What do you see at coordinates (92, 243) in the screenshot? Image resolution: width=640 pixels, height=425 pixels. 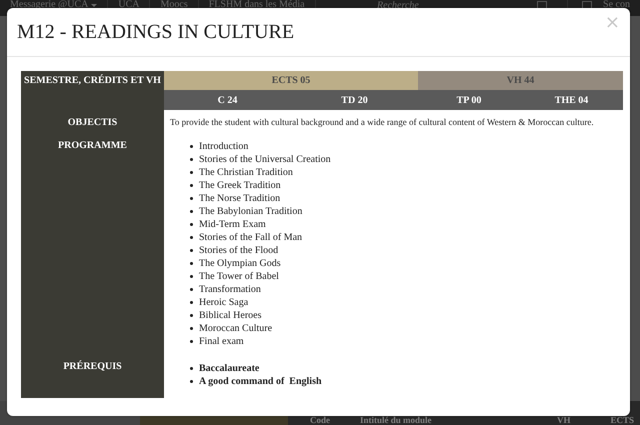 I see `row-label: PROGRAMME` at bounding box center [92, 243].